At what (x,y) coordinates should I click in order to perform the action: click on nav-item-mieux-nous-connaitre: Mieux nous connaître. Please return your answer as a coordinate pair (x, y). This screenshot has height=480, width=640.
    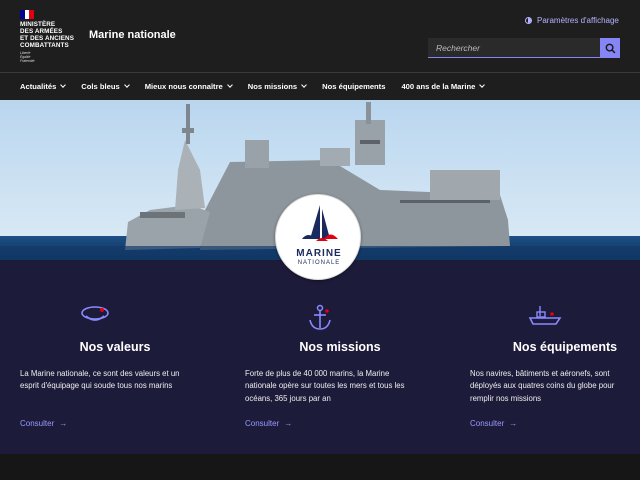
    Looking at the image, I should click on (188, 86).